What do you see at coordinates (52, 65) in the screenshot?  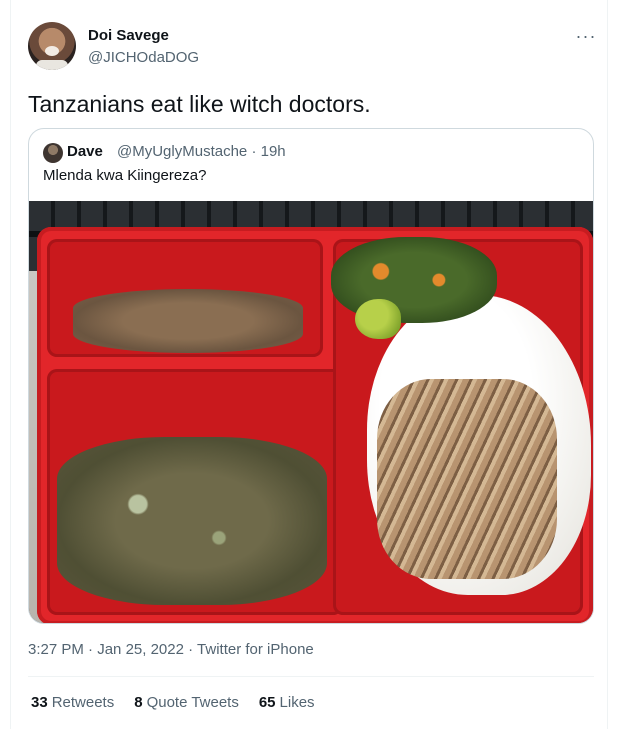 I see `avatar-dog-collar` at bounding box center [52, 65].